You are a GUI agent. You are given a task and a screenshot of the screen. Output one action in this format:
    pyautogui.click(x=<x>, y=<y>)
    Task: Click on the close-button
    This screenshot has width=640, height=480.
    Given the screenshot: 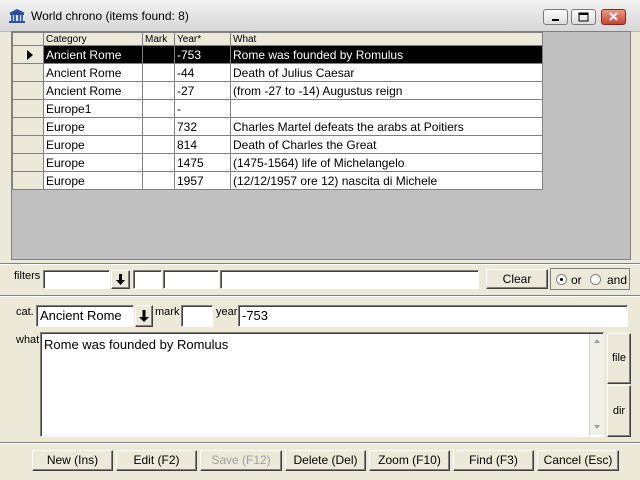 What is the action you would take?
    pyautogui.click(x=613, y=17)
    